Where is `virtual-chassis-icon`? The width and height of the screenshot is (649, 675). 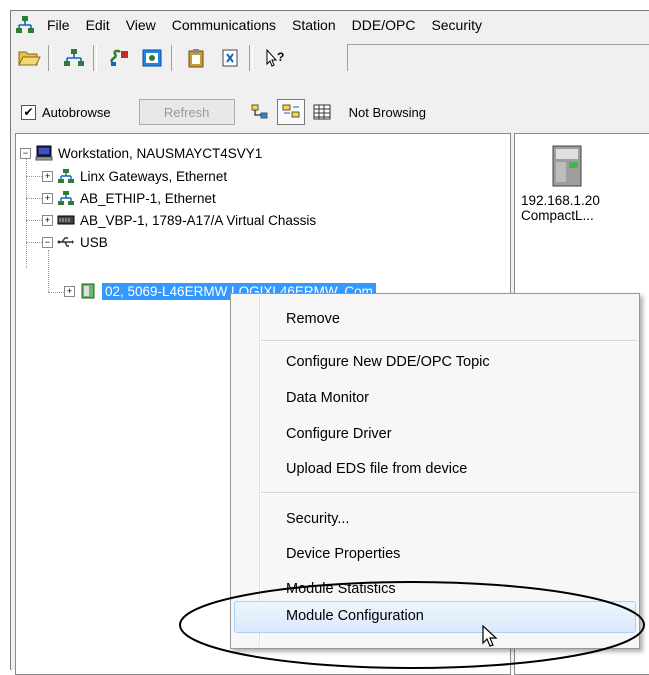
virtual-chassis-icon is located at coordinates (66, 220).